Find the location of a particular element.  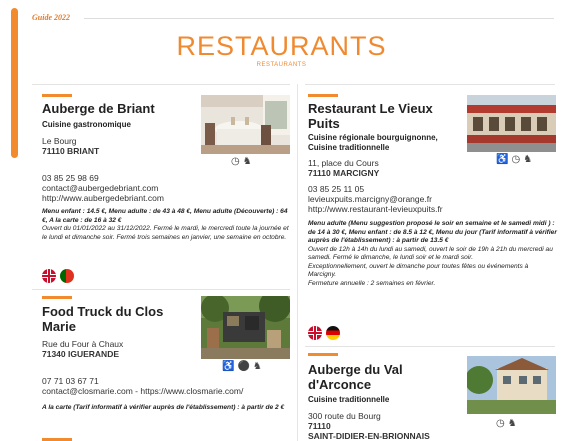

listing-address: 11, place du Cours 71110 MARCIGNY is located at coordinates (344, 168).